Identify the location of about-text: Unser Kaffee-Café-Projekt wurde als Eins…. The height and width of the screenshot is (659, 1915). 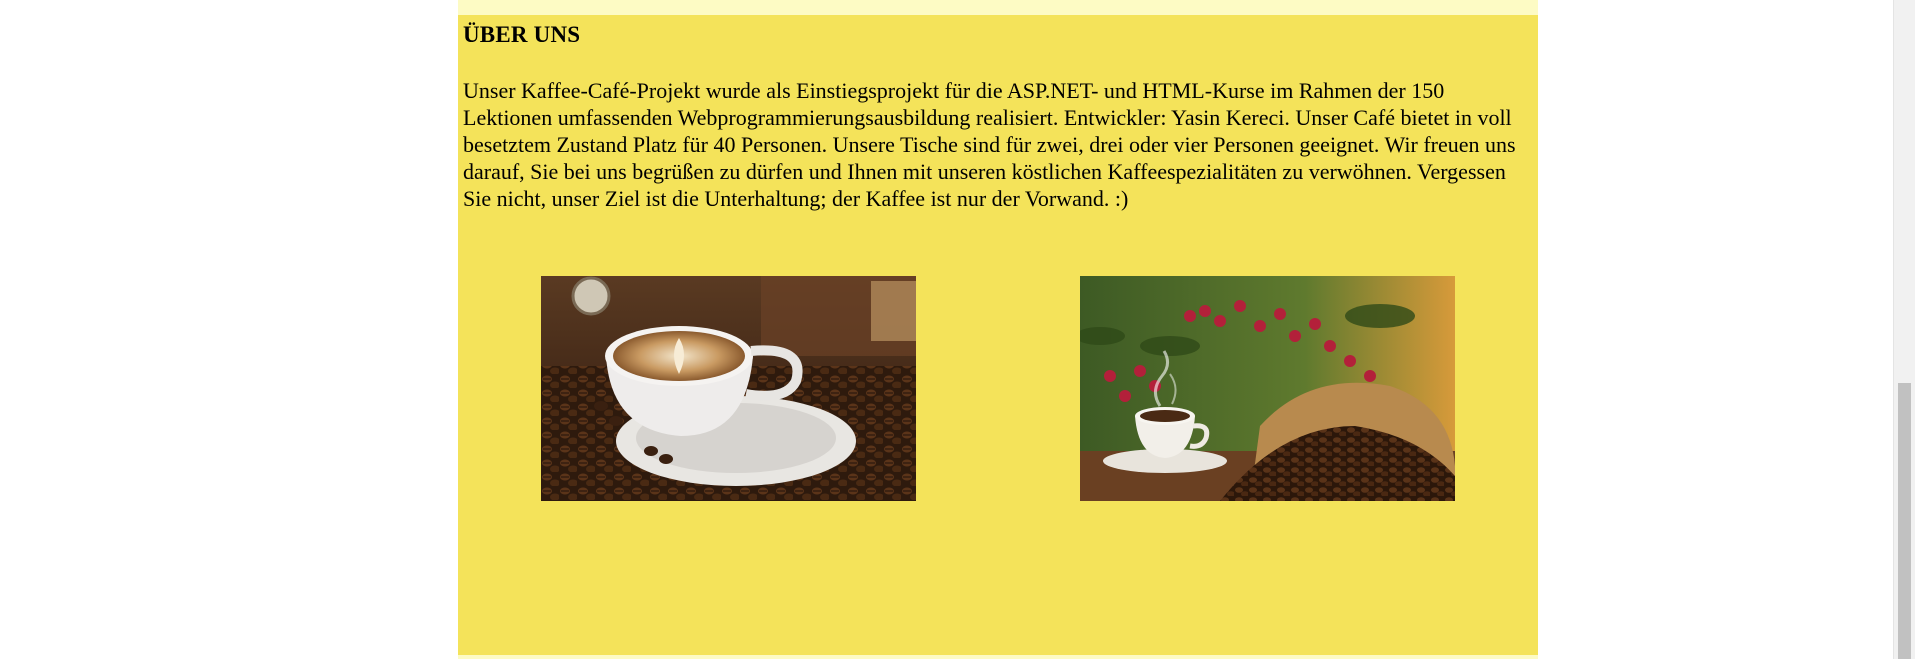
(989, 144).